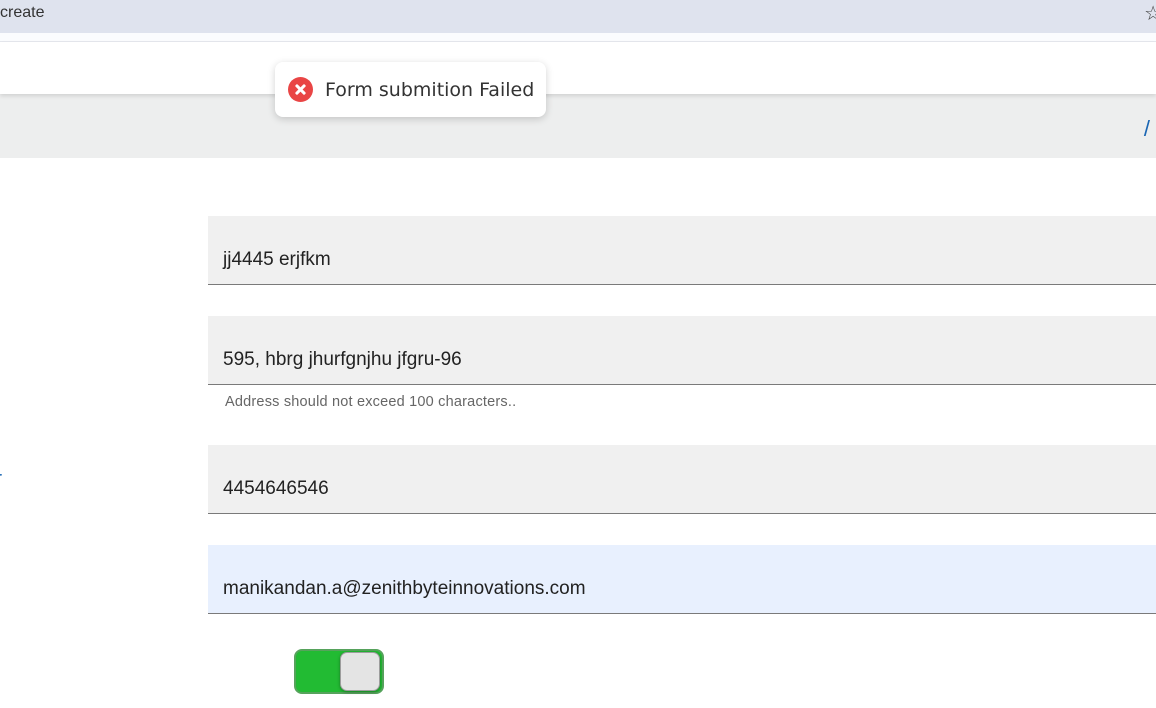  What do you see at coordinates (578, 126) in the screenshot?
I see `breadcrumb: /` at bounding box center [578, 126].